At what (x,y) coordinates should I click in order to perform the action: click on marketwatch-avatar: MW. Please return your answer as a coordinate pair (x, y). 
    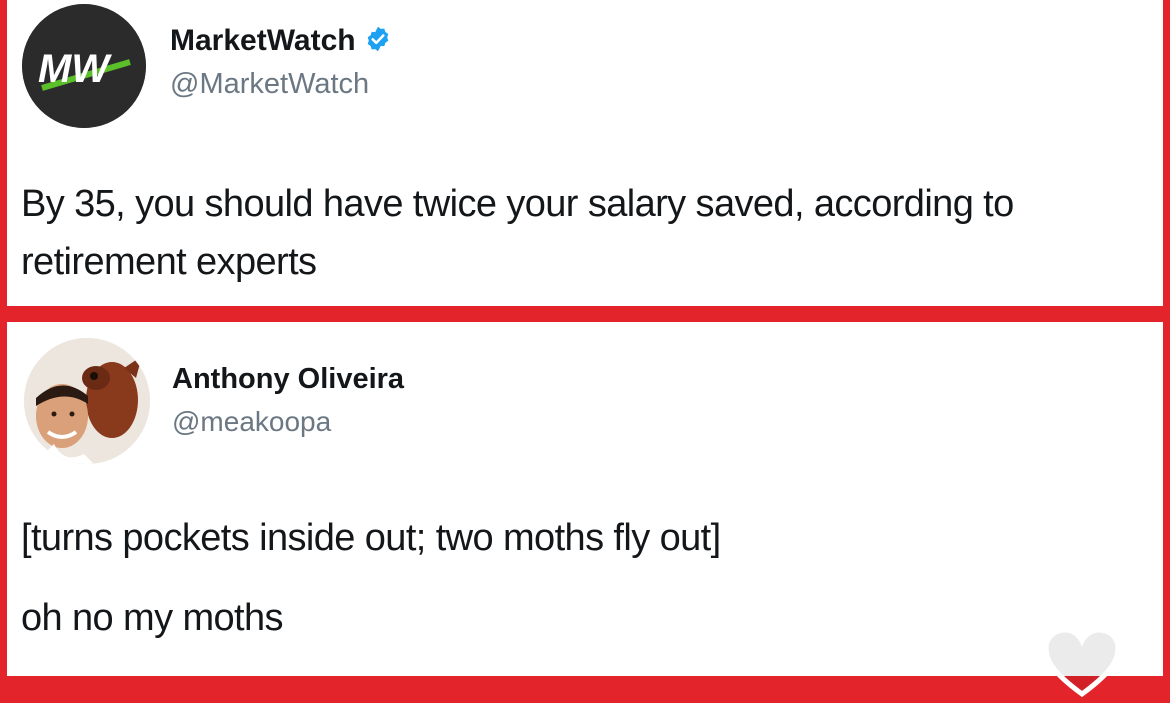
    Looking at the image, I should click on (84, 66).